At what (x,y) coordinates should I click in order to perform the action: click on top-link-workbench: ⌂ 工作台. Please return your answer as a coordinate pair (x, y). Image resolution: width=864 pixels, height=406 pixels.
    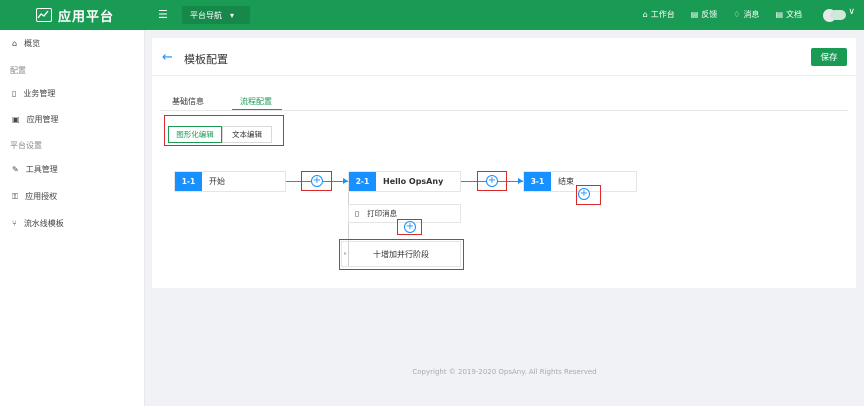
    Looking at the image, I should click on (659, 14).